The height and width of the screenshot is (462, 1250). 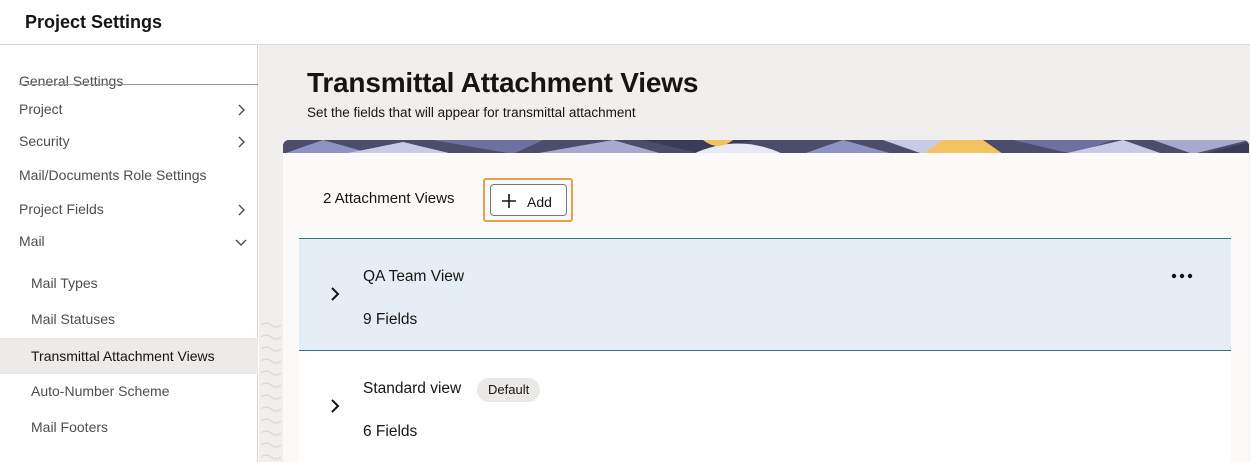 I want to click on decorative-banner, so click(x=766, y=147).